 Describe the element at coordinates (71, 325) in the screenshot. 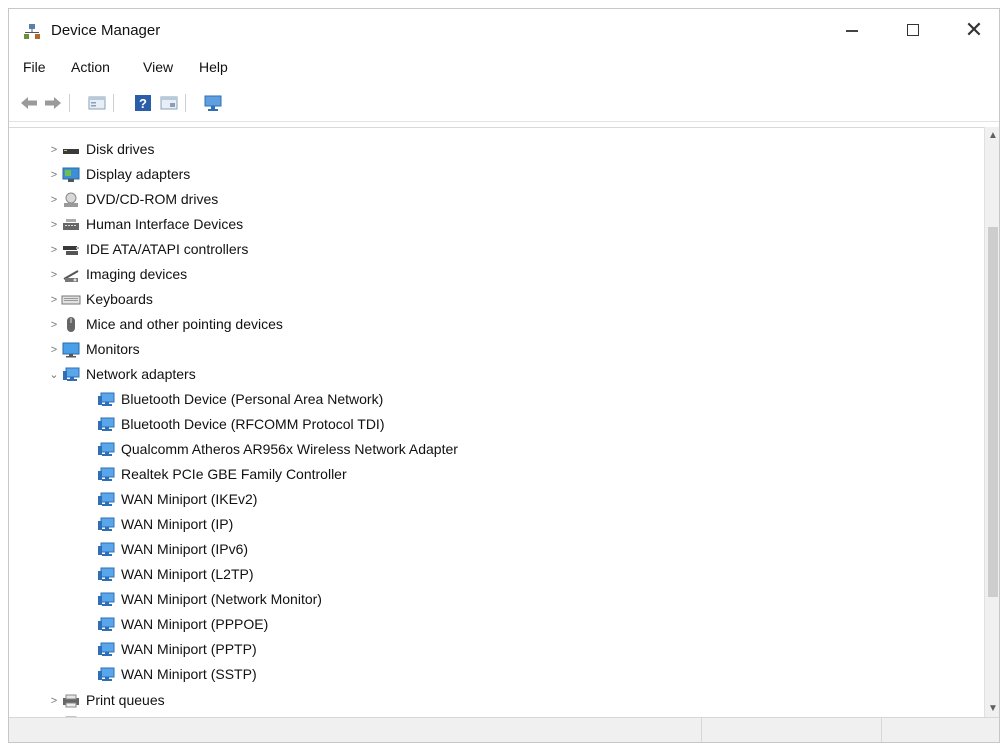

I see `mouse-icon` at that location.